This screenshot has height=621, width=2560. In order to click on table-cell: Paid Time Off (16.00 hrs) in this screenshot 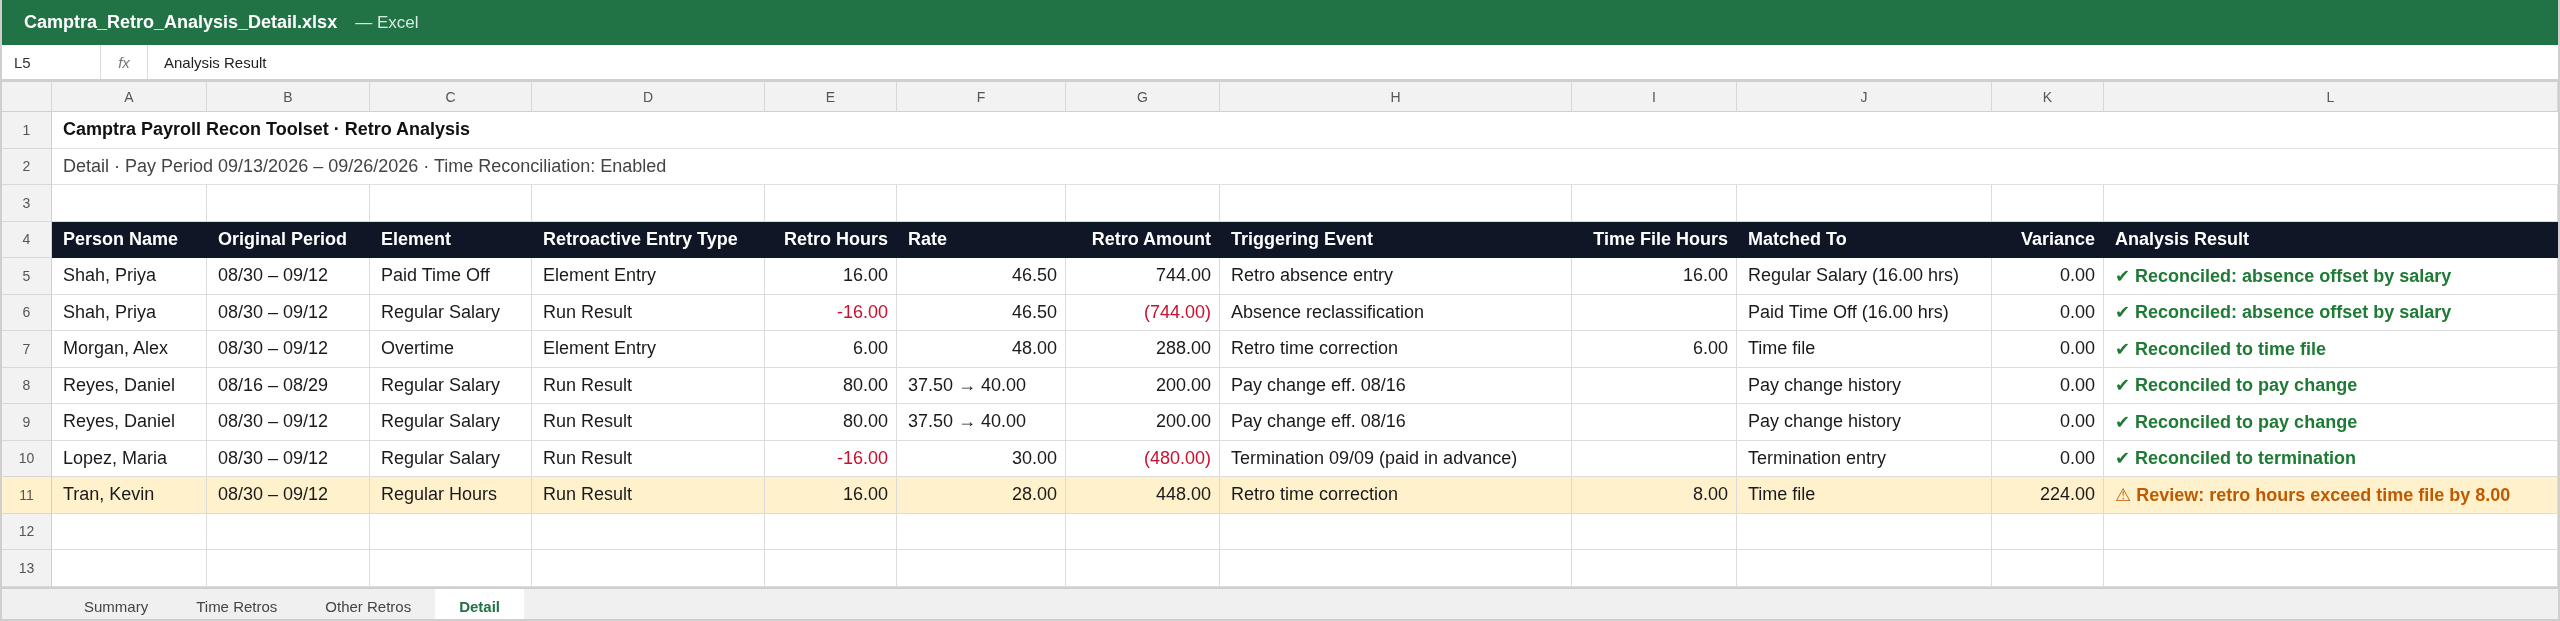, I will do `click(1864, 312)`.